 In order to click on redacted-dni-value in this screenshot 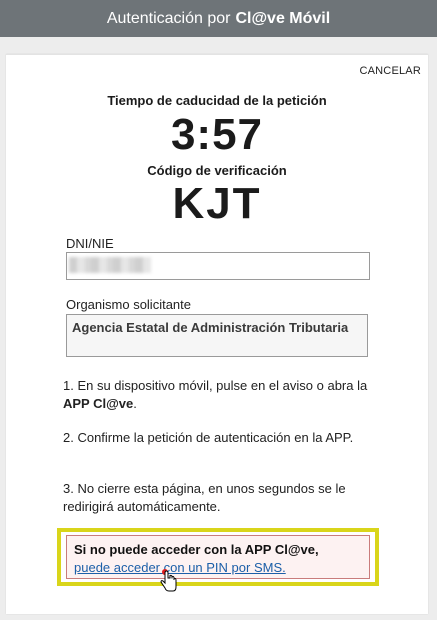, I will do `click(110, 265)`.